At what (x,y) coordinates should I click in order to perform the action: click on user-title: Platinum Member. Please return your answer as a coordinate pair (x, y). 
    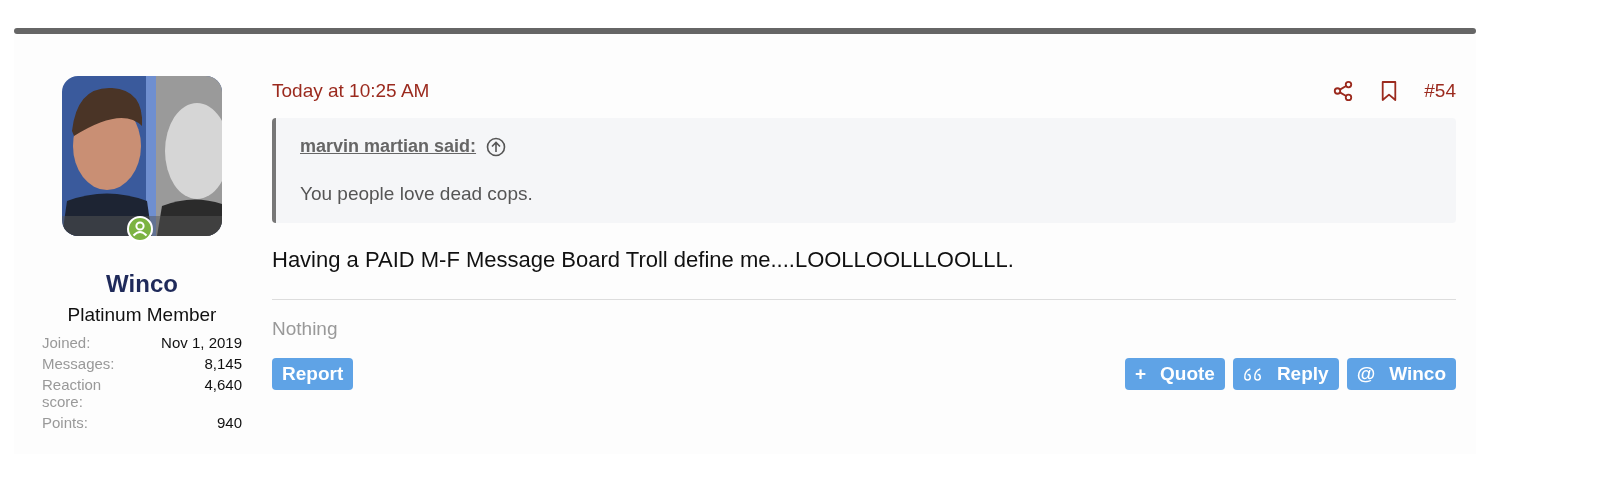
    Looking at the image, I should click on (142, 315).